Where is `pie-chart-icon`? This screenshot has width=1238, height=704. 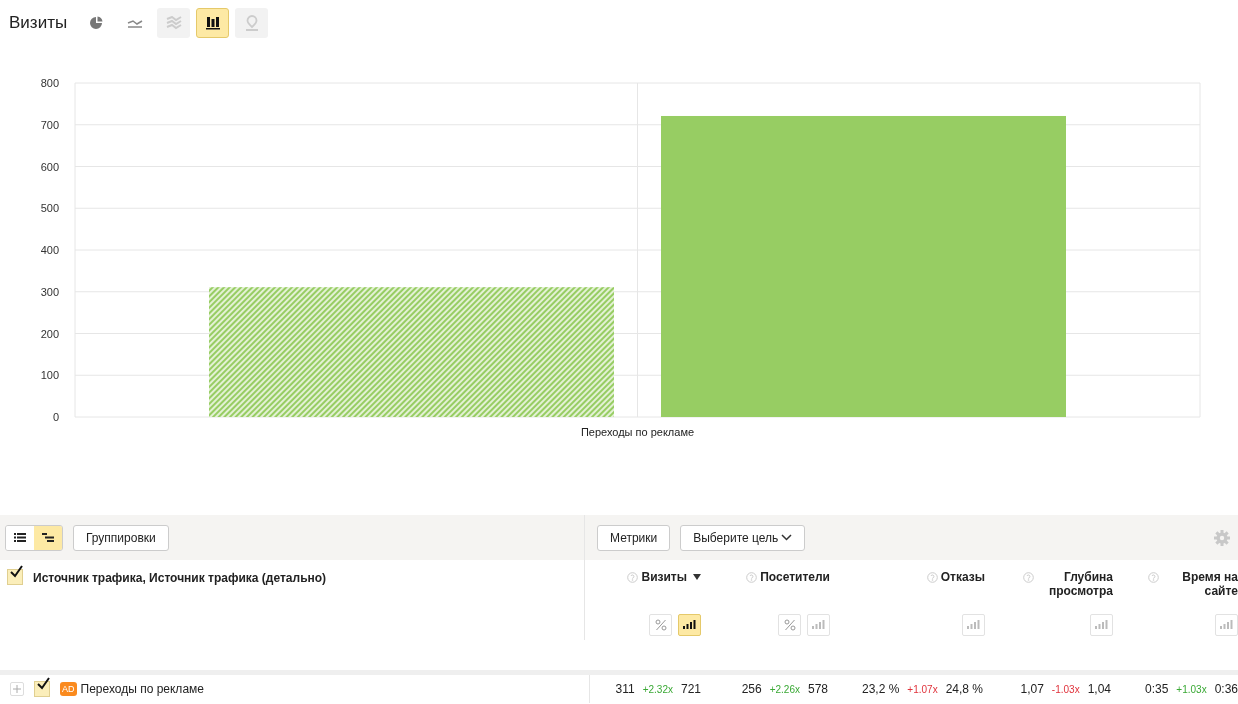 pie-chart-icon is located at coordinates (95, 23).